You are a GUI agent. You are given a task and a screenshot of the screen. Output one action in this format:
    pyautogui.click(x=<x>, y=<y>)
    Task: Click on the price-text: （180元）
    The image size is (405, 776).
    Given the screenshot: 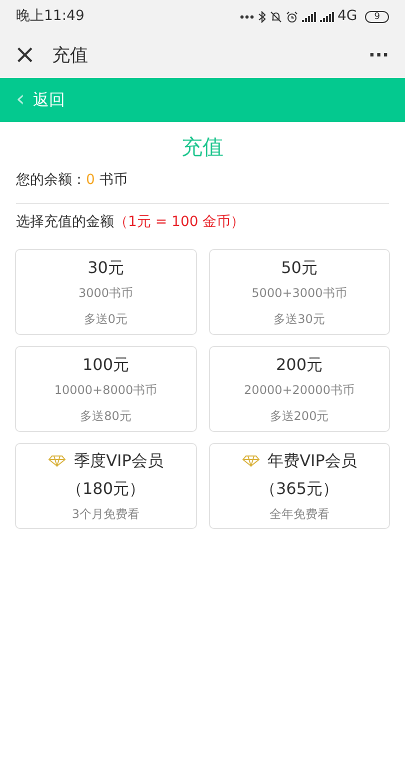 What is the action you would take?
    pyautogui.click(x=106, y=489)
    